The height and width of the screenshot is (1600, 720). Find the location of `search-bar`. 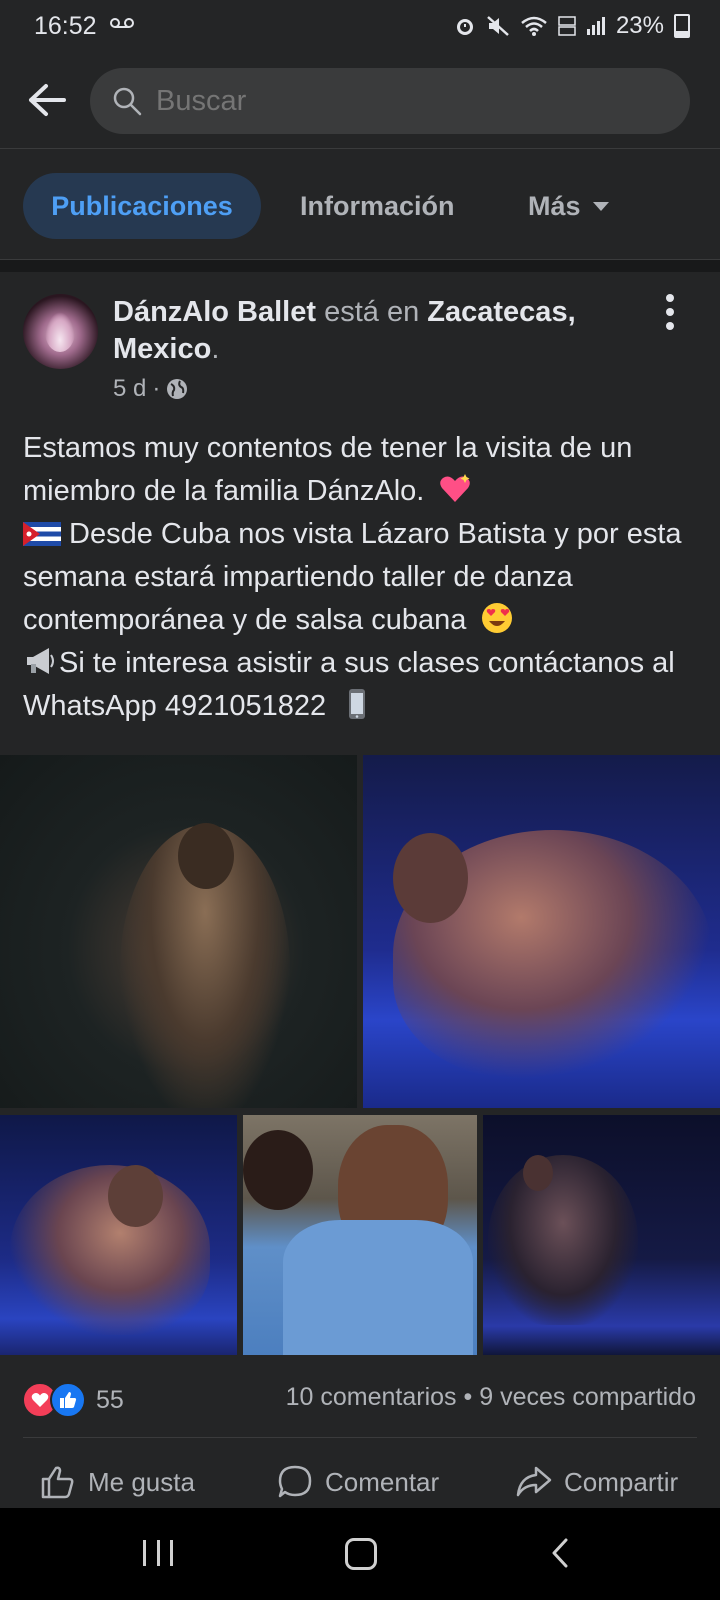

search-bar is located at coordinates (390, 101).